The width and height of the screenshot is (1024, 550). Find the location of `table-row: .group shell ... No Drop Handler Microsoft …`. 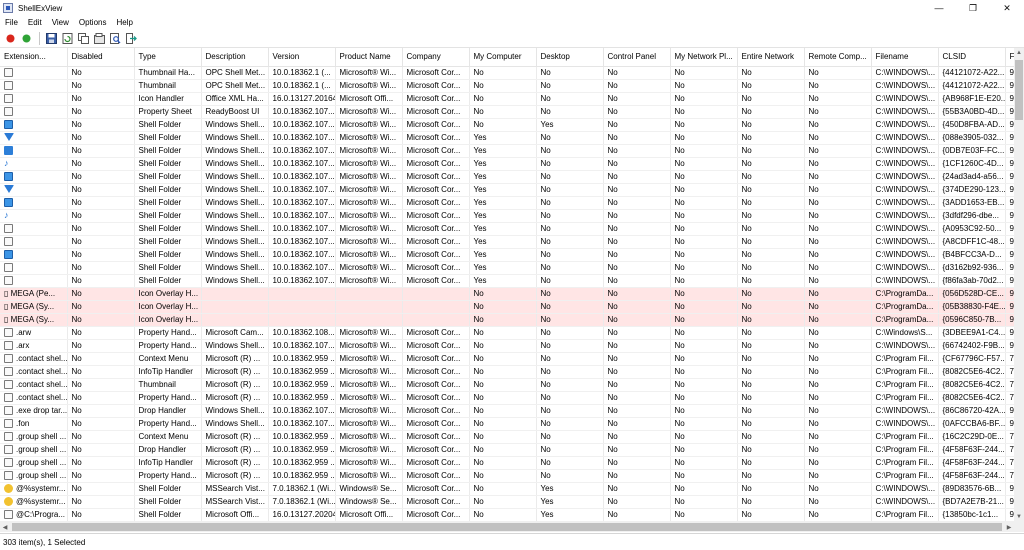

table-row: .group shell ... No Drop Handler Microsoft … is located at coordinates (507, 450).